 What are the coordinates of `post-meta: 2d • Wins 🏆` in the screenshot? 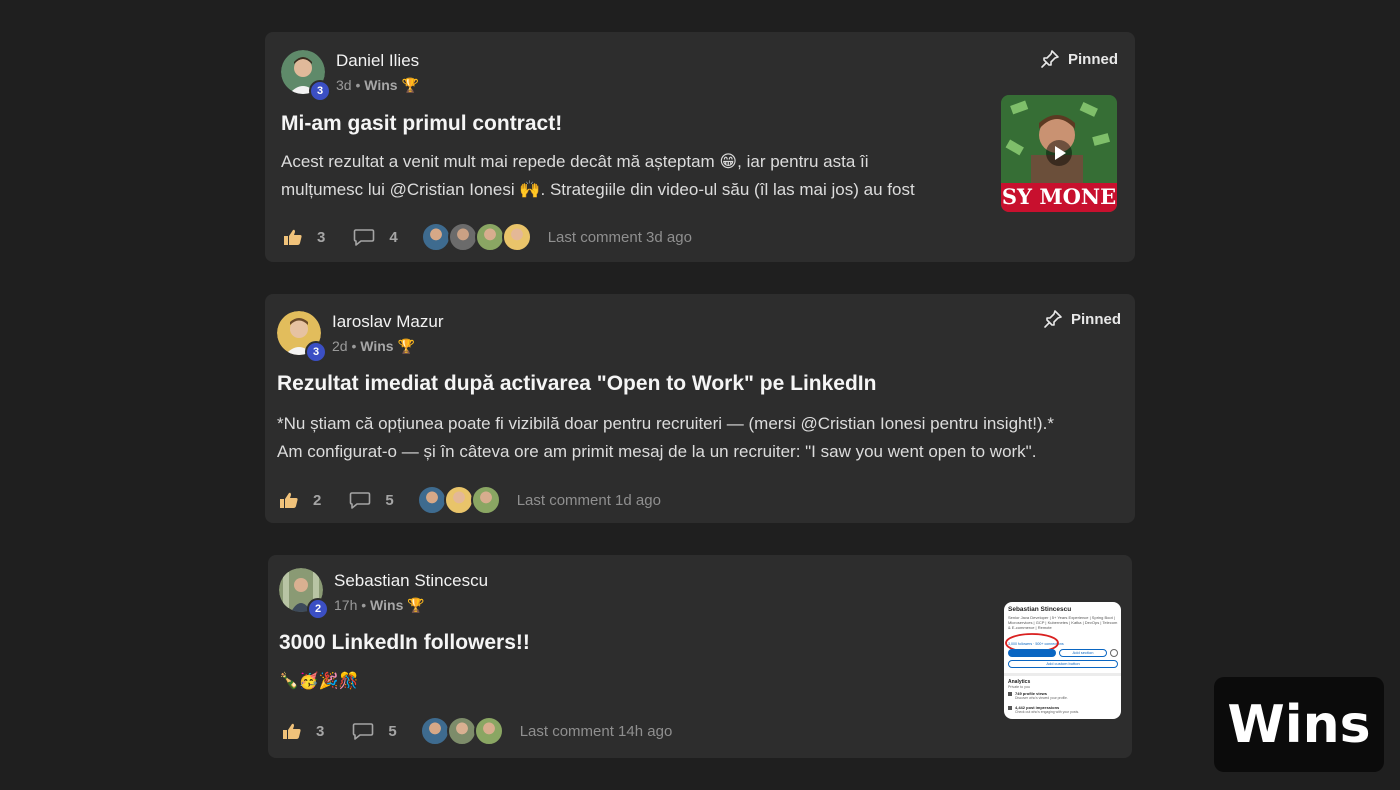 It's located at (373, 346).